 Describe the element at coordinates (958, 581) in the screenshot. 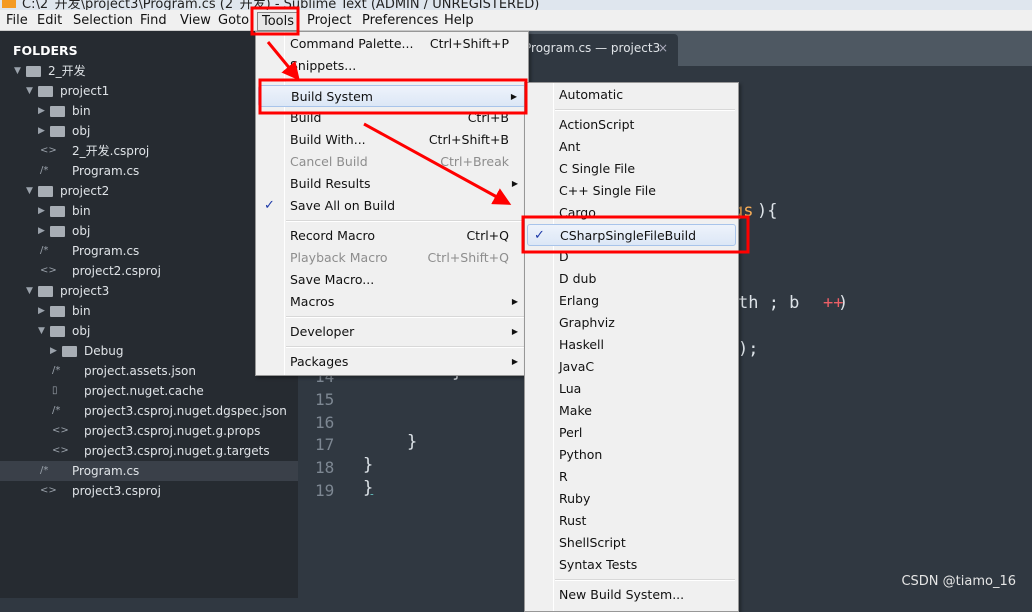

I see `watermark: CSDN @tiamo_16` at that location.